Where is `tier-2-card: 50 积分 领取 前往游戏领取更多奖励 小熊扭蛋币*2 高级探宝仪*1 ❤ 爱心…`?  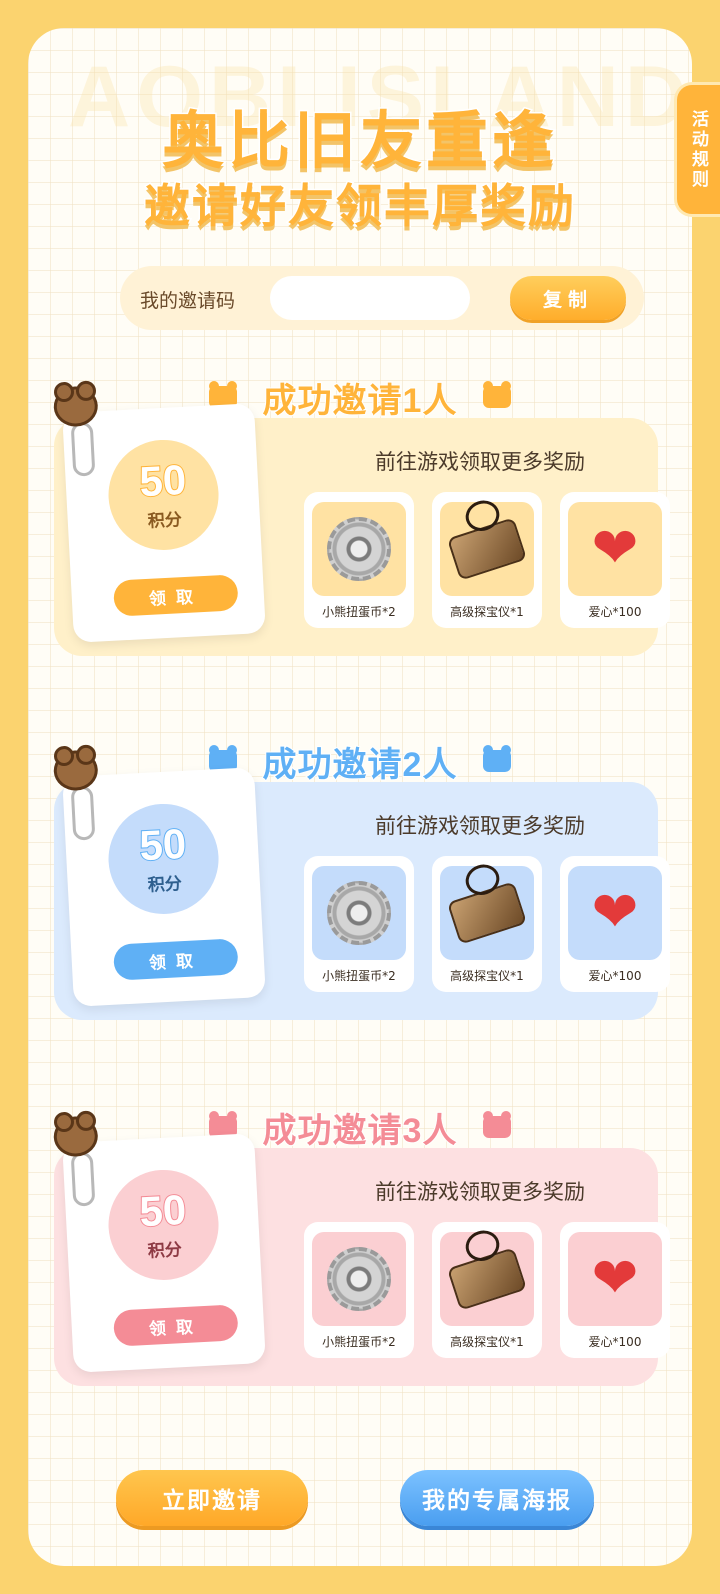
tier-2-card: 50 积分 领取 前往游戏领取更多奖励 小熊扭蛋币*2 高级探宝仪*1 ❤ 爱心… is located at coordinates (361, 884).